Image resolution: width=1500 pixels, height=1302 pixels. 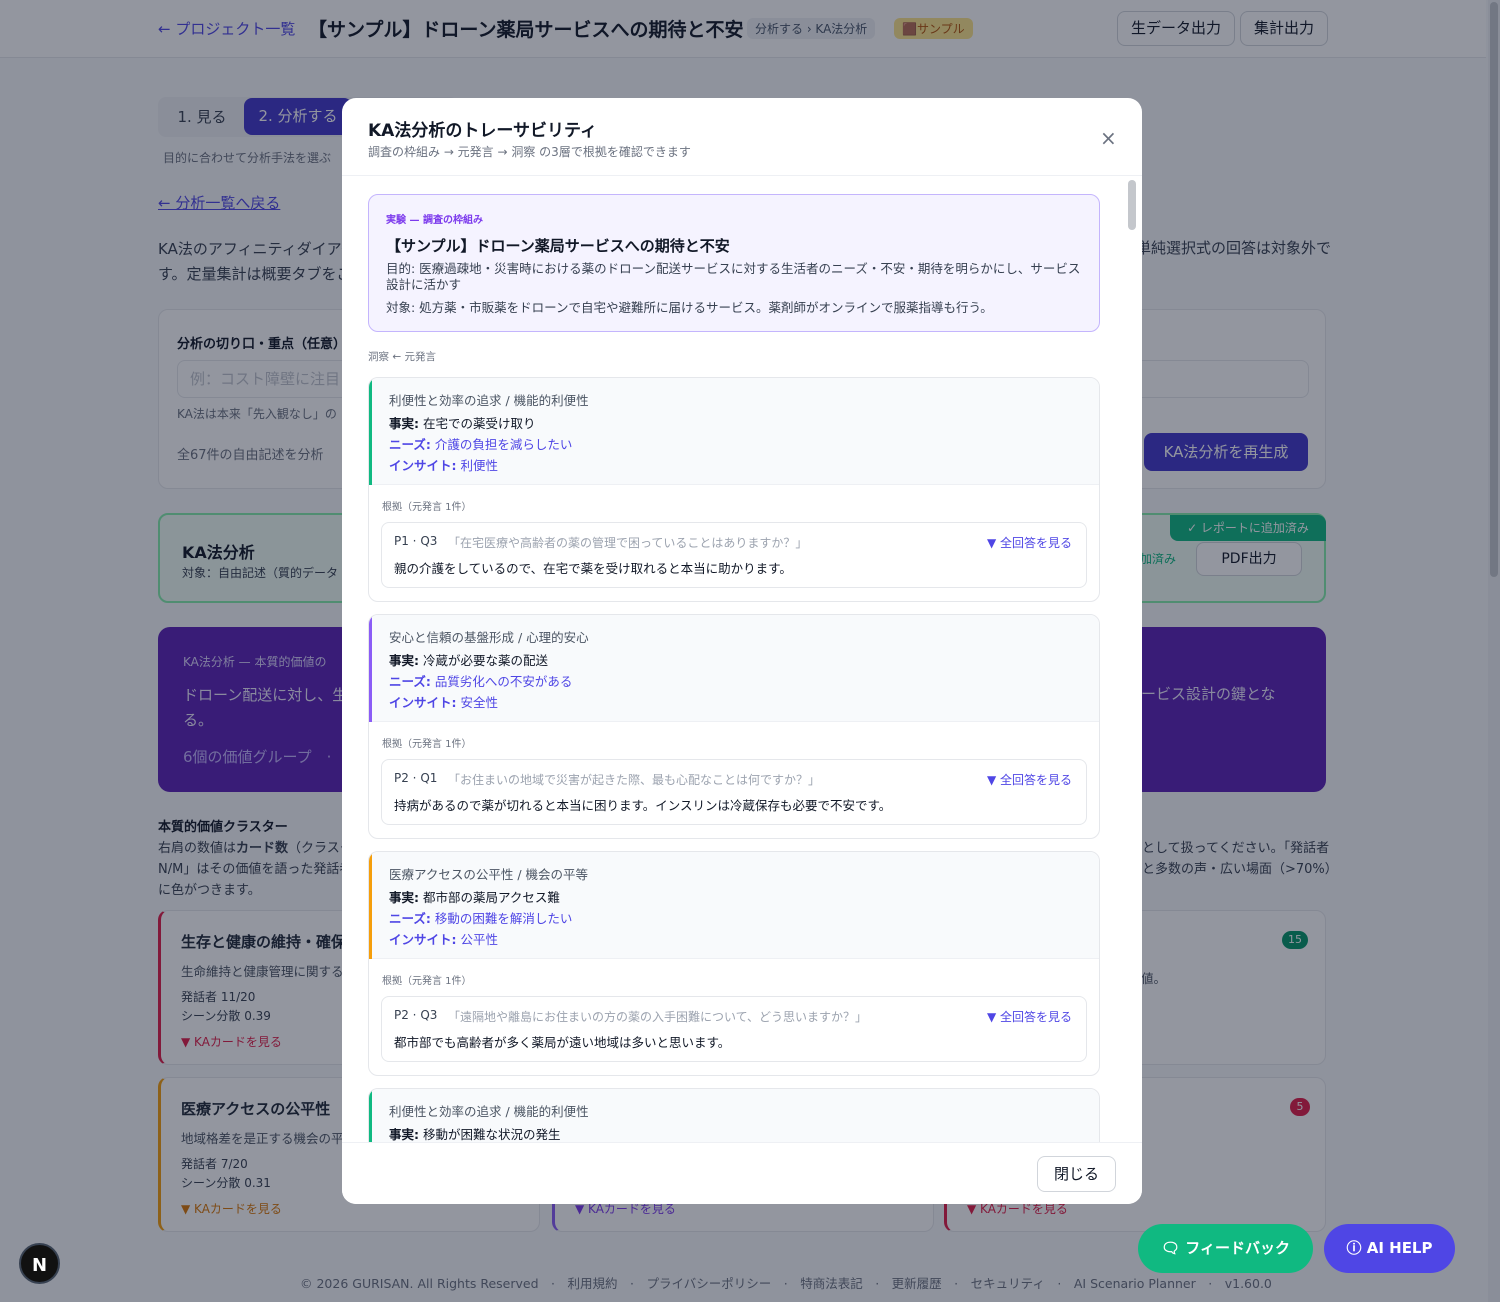 I want to click on insight-card: 利便性と効率の追求 / 機能的利便性 事実: 移動が困難な状況の発生, so click(x=734, y=1115).